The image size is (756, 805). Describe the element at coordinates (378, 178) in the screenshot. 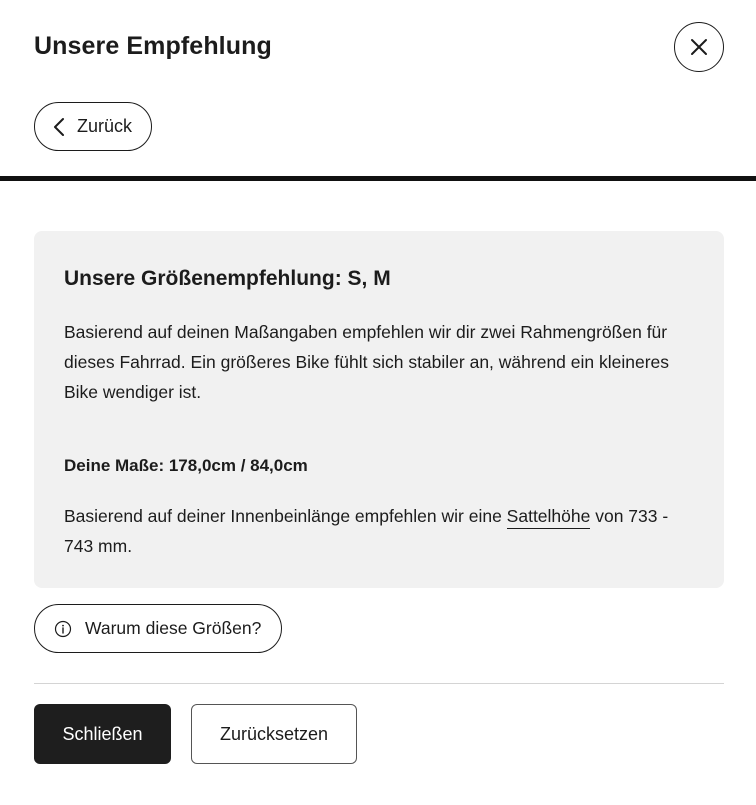

I see `header-divider` at that location.